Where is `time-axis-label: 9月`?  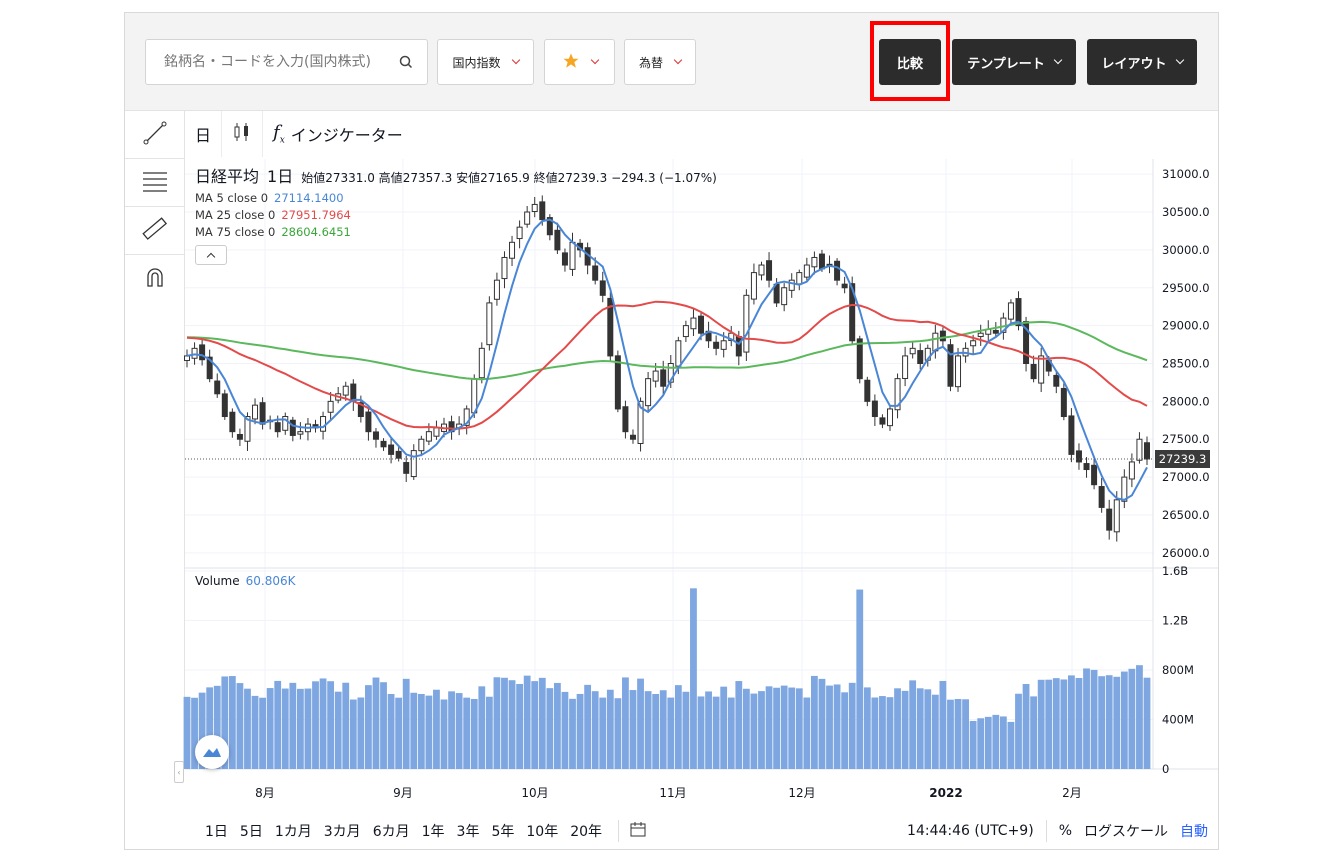 time-axis-label: 9月 is located at coordinates (403, 793).